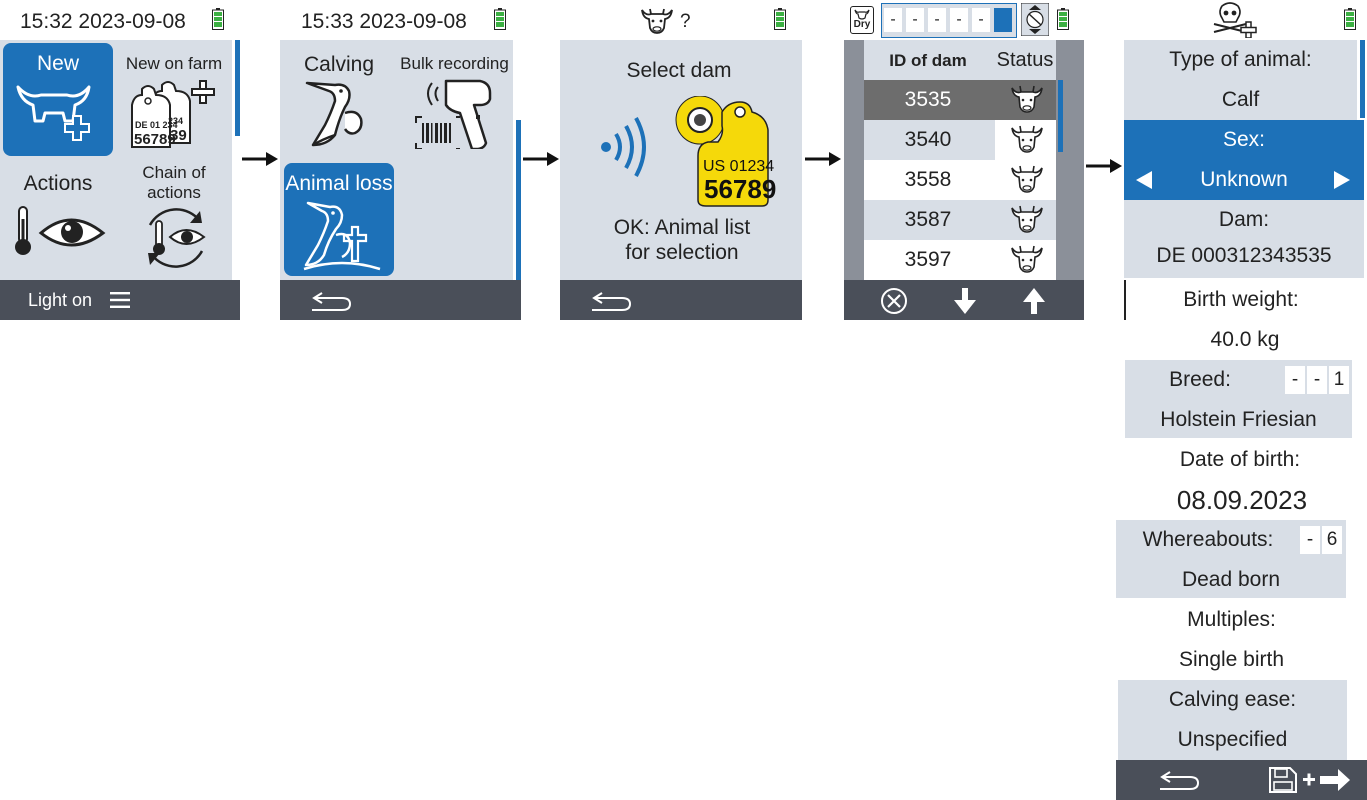  What do you see at coordinates (894, 301) in the screenshot?
I see `cancel-icon` at bounding box center [894, 301].